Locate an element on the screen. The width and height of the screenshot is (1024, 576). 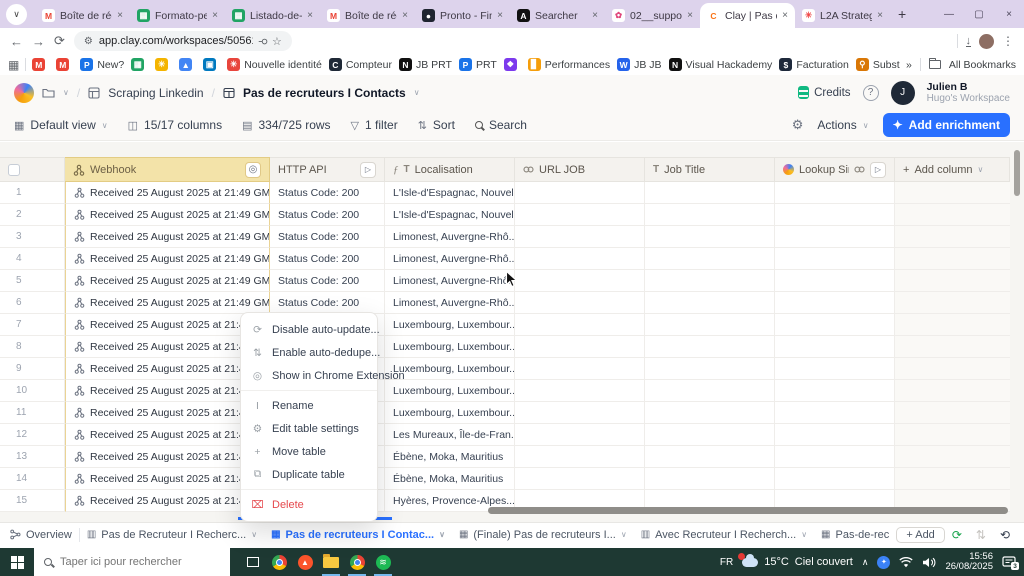
rows-button: ▤ 334/725 rows is located at coordinates (286, 125).